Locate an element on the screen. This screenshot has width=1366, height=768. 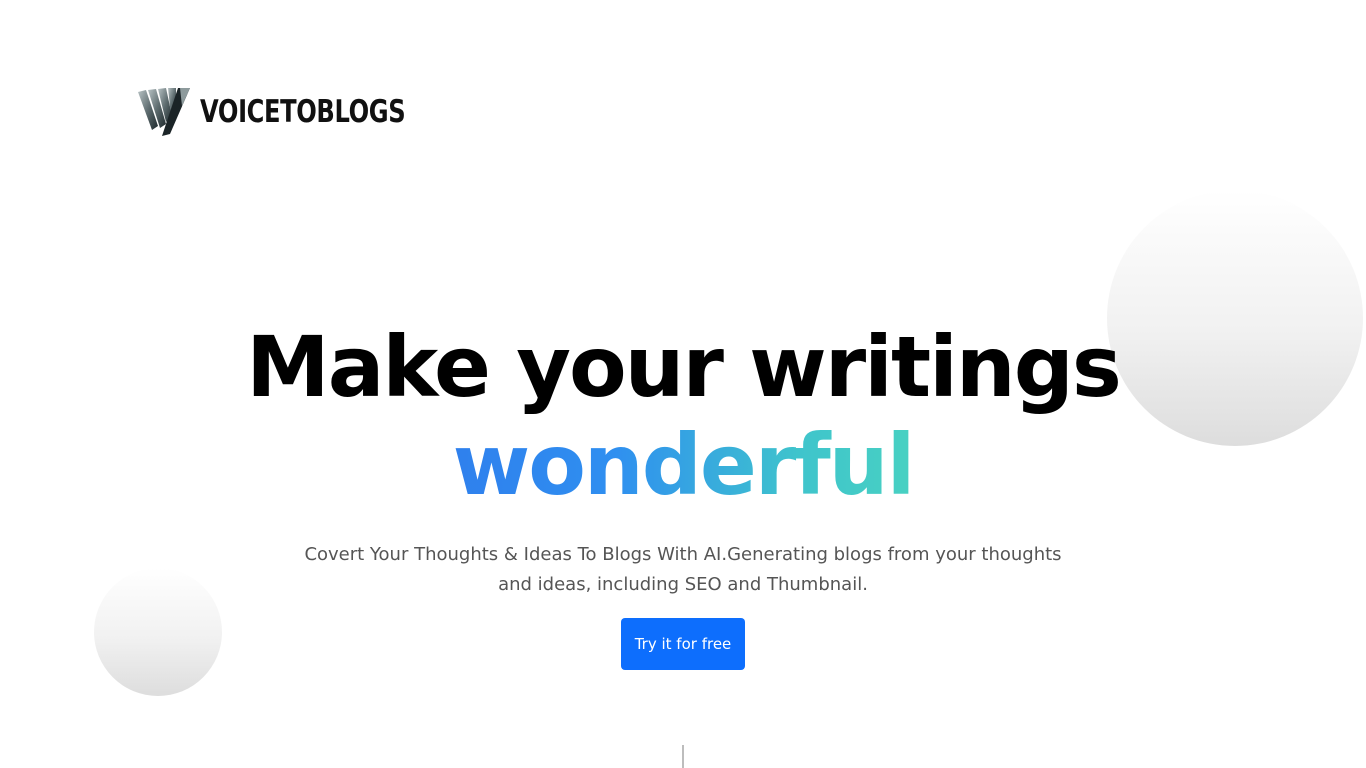
headline-line-1: Make your writings is located at coordinates (684, 367).